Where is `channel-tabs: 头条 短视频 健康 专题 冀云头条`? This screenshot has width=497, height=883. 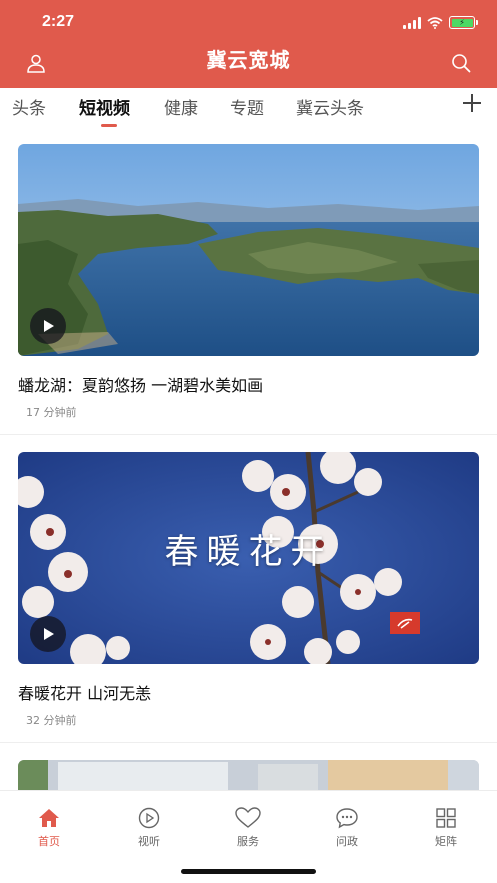
channel-tabs: 头条 短视频 健康 专题 冀云头条 is located at coordinates (248, 109).